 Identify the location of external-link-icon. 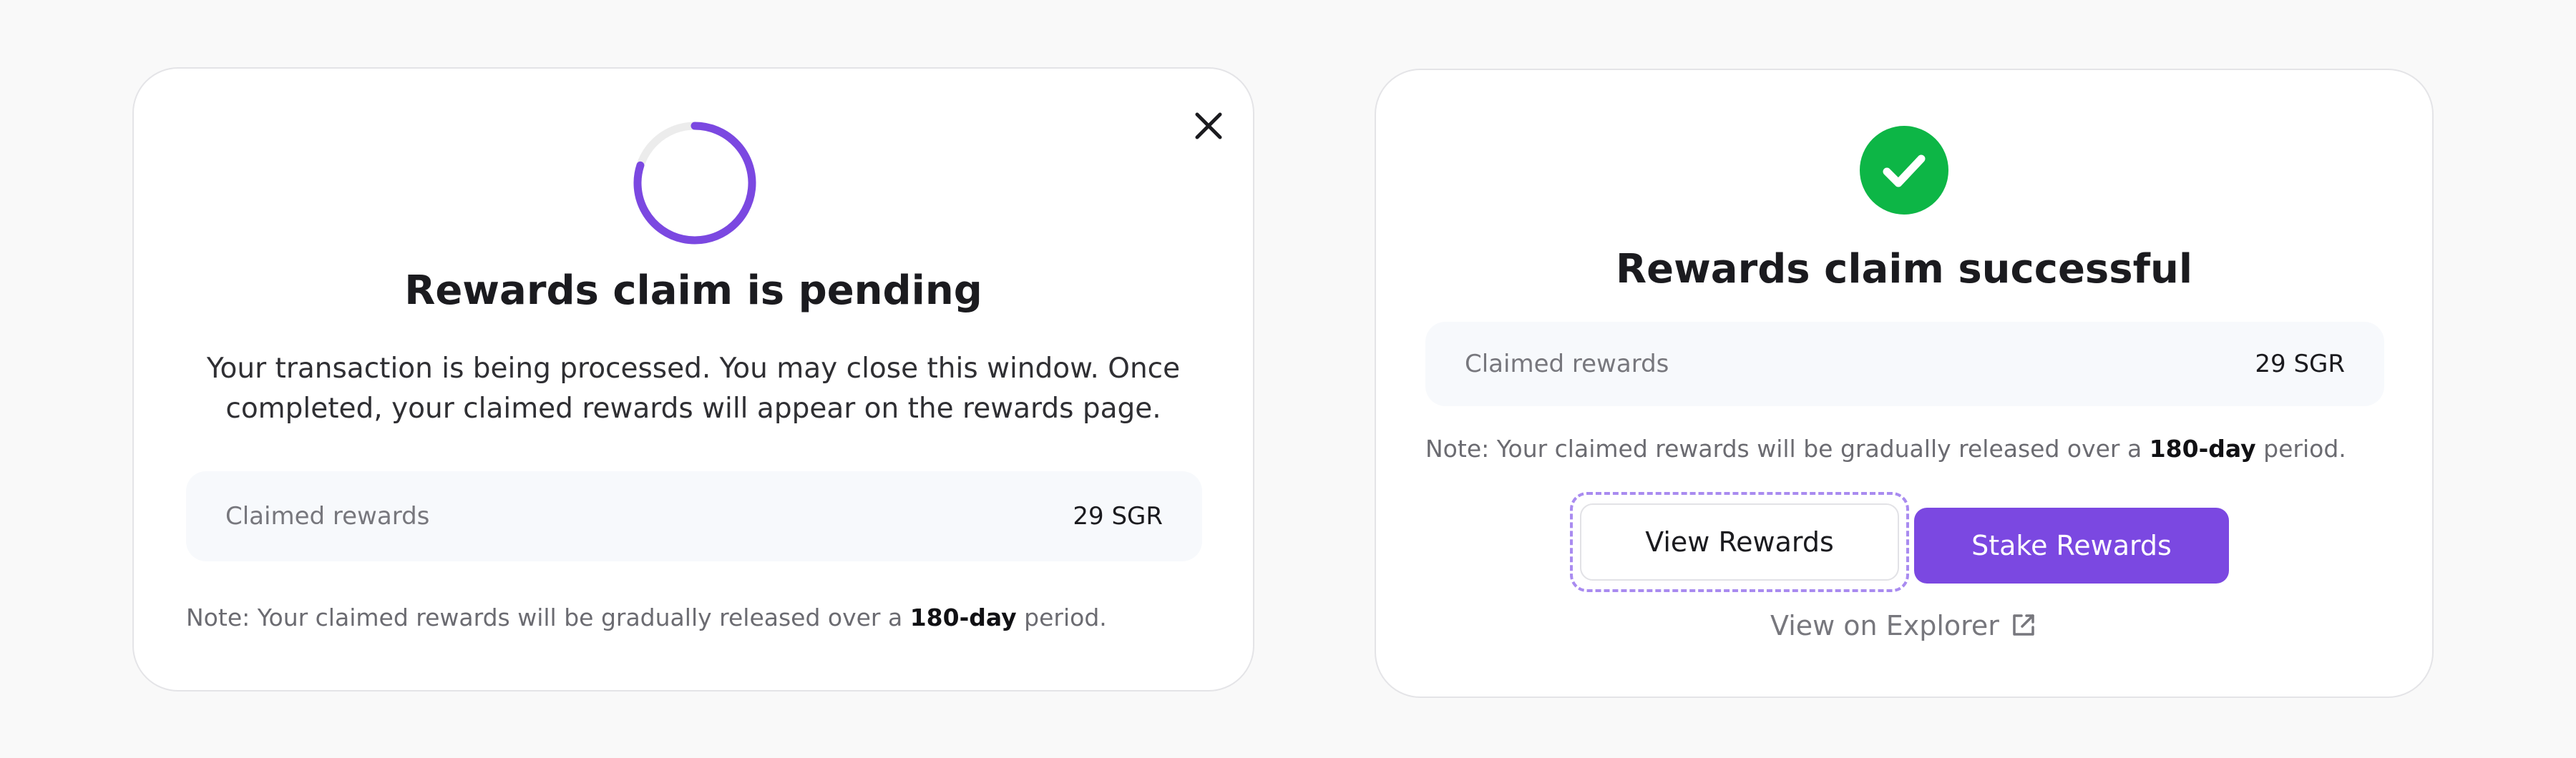
(2023, 625).